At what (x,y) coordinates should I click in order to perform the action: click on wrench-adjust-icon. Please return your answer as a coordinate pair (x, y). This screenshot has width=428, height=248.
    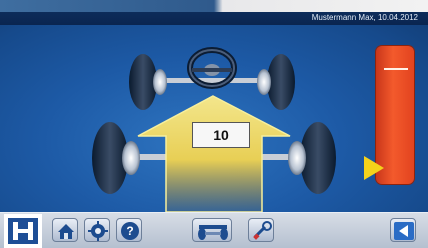
    Looking at the image, I should click on (262, 230).